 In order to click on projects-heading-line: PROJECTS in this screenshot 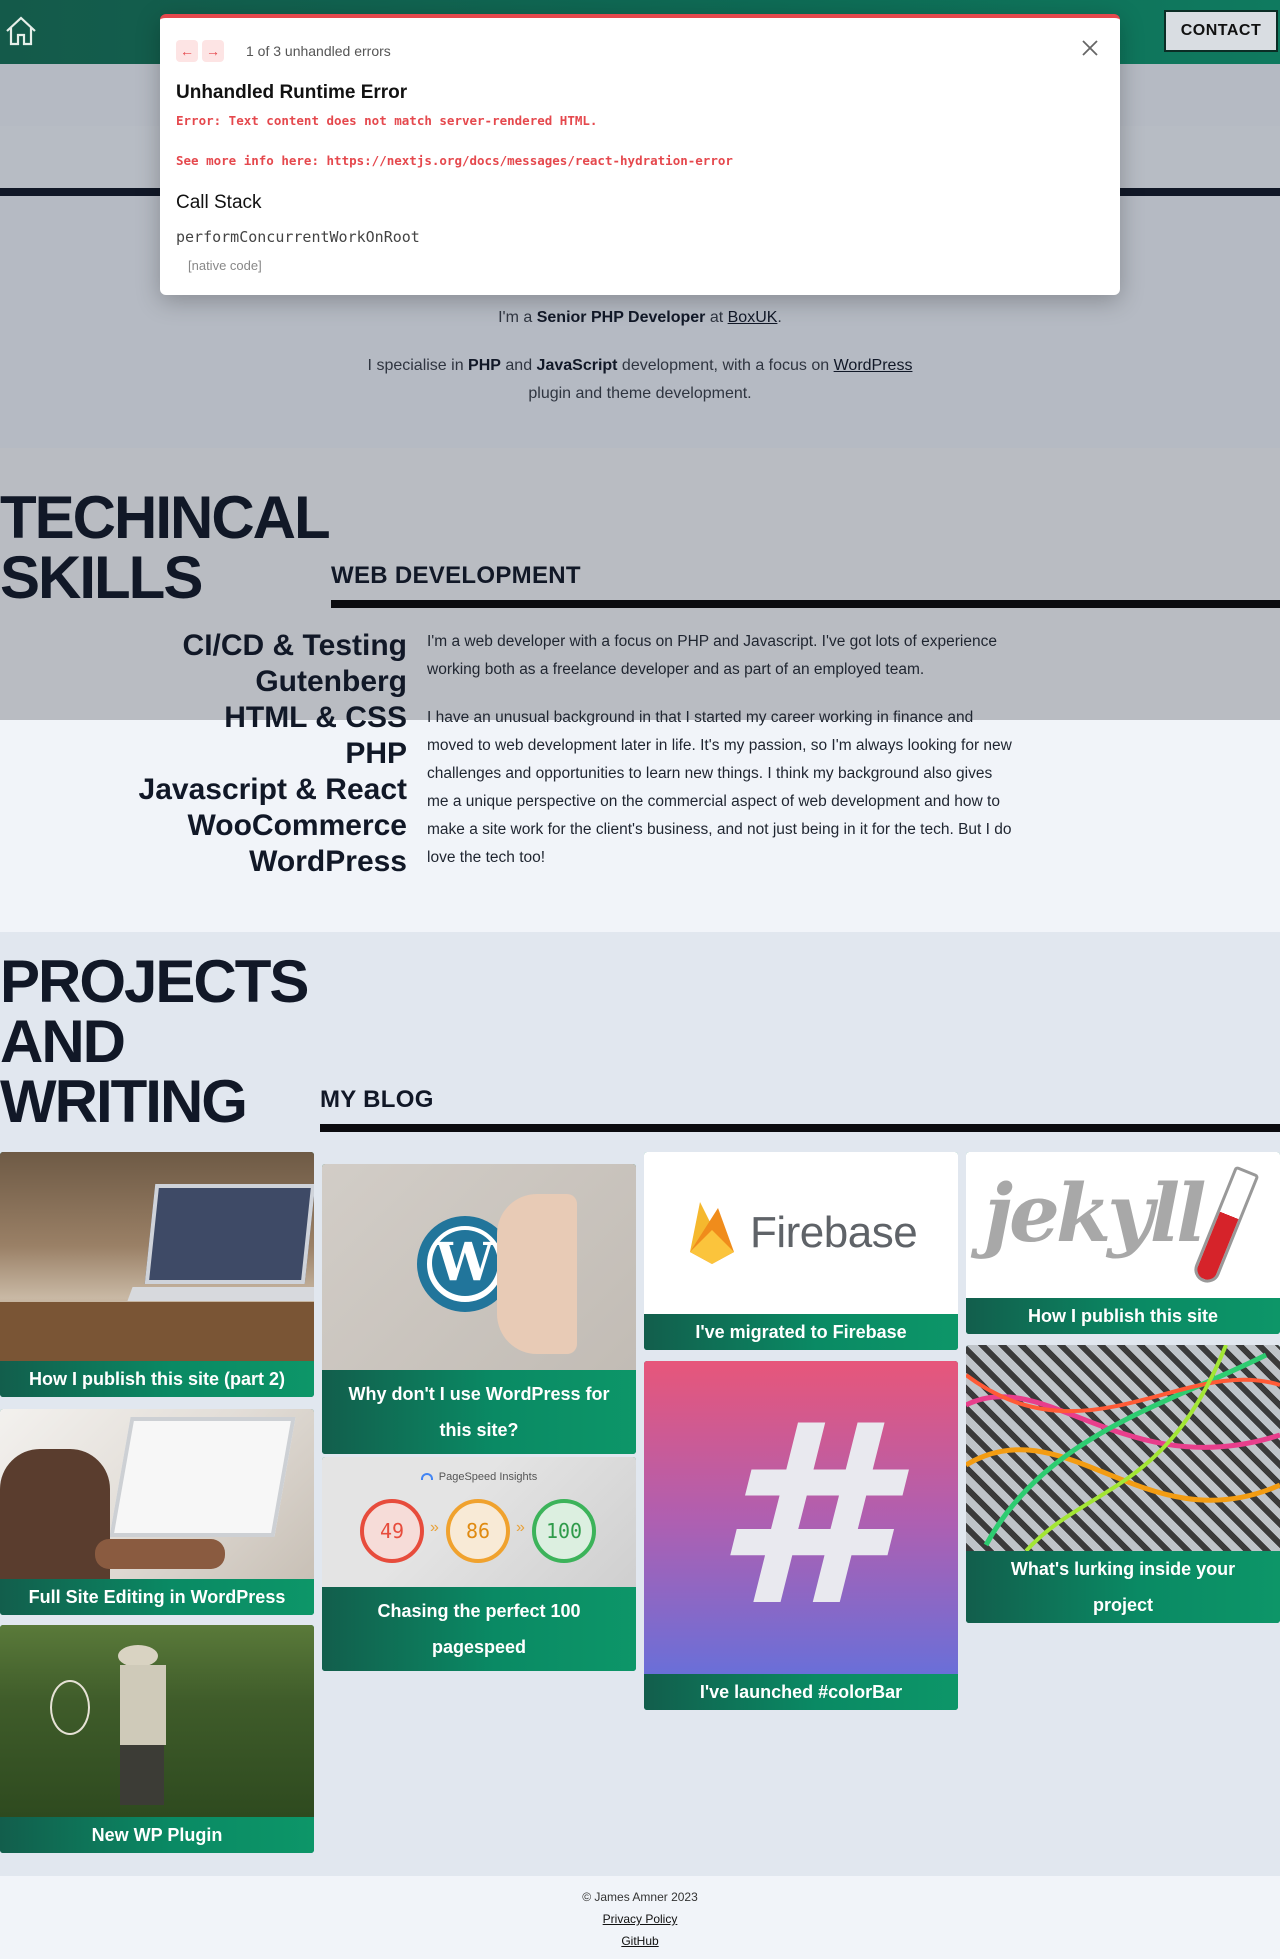, I will do `click(154, 981)`.